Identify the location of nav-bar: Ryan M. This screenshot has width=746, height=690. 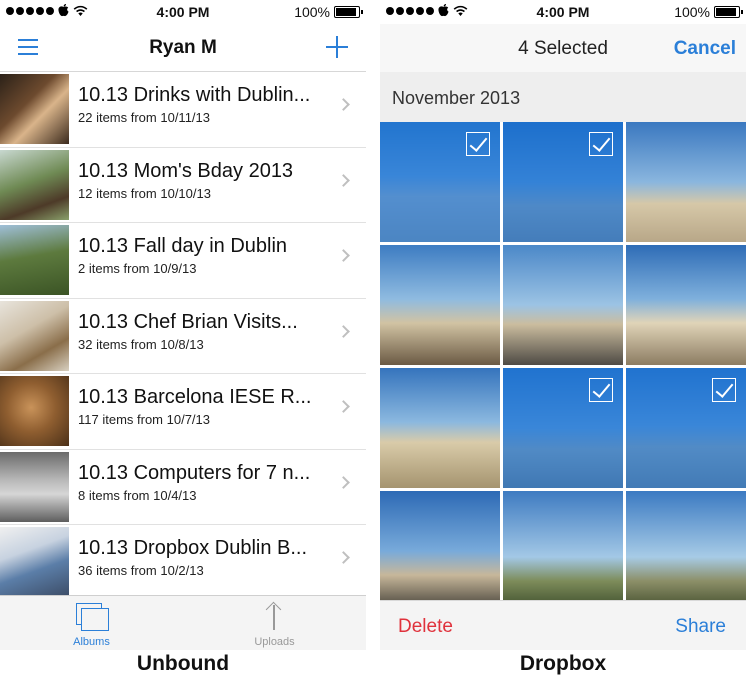
(183, 48).